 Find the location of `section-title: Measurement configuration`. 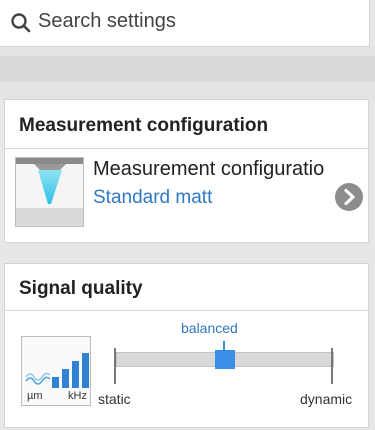

section-title: Measurement configuration is located at coordinates (144, 125).